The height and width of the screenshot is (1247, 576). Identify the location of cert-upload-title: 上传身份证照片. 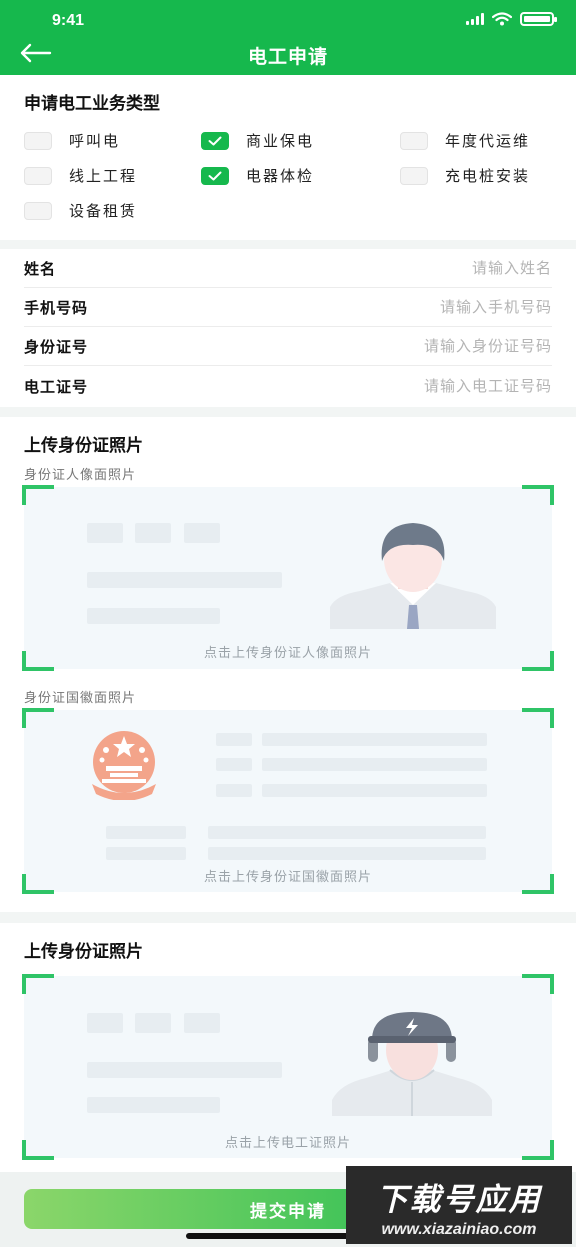
(116, 950).